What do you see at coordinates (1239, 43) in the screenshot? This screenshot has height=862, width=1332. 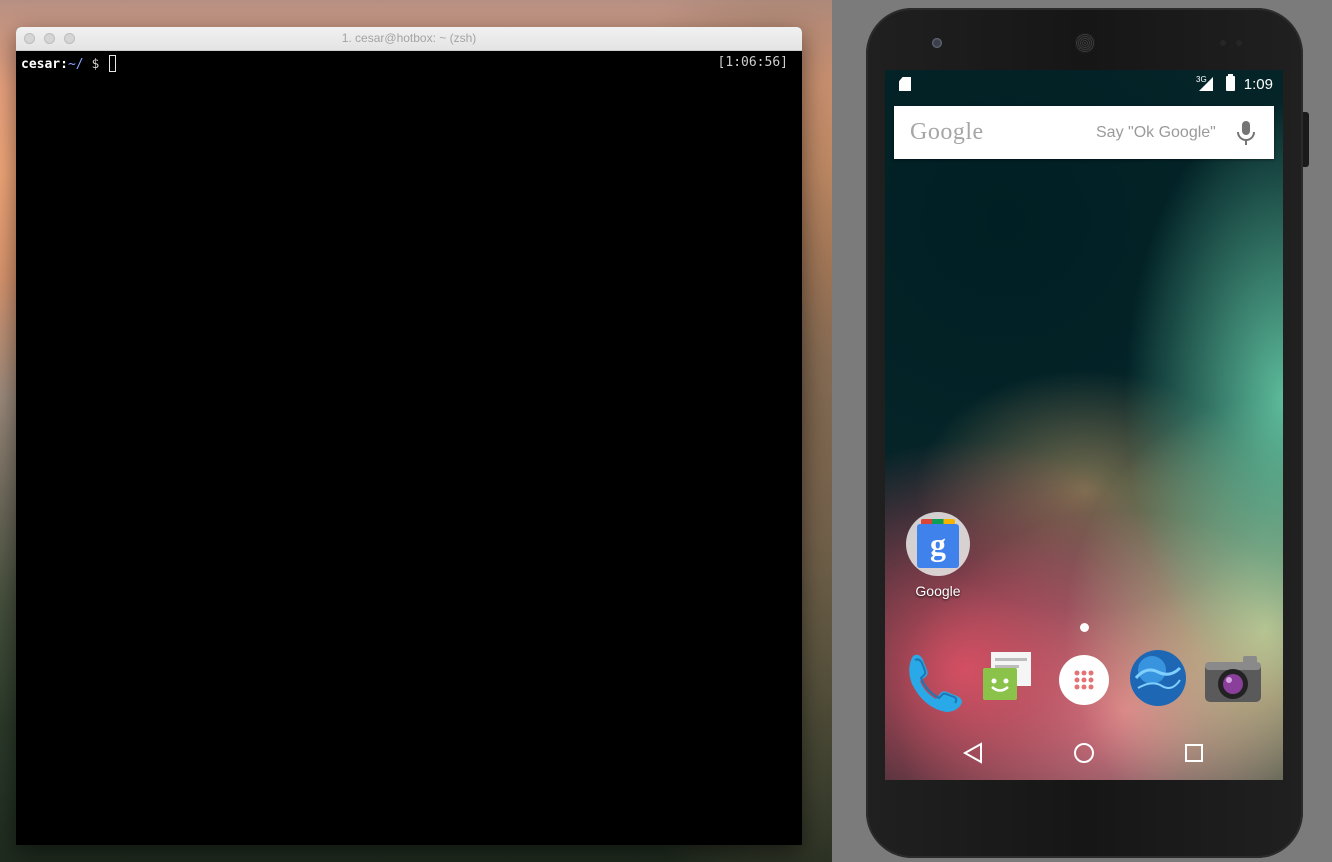 I see `light-sensor` at bounding box center [1239, 43].